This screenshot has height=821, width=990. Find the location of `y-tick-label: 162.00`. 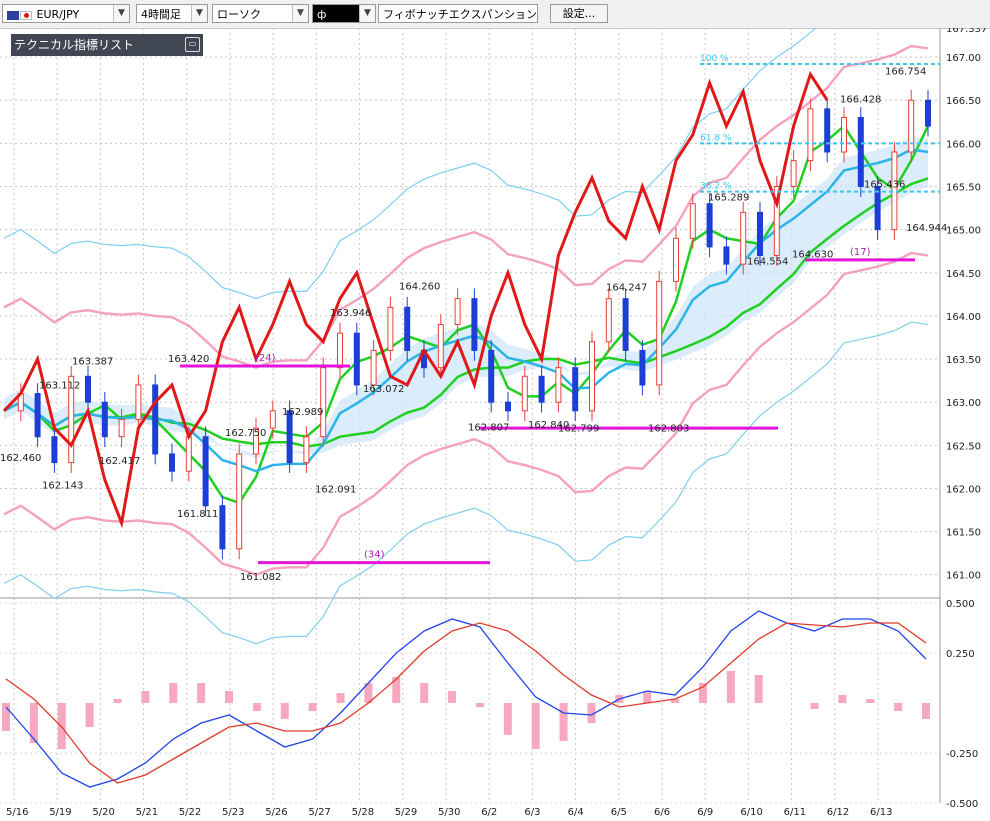

y-tick-label: 162.00 is located at coordinates (963, 489).